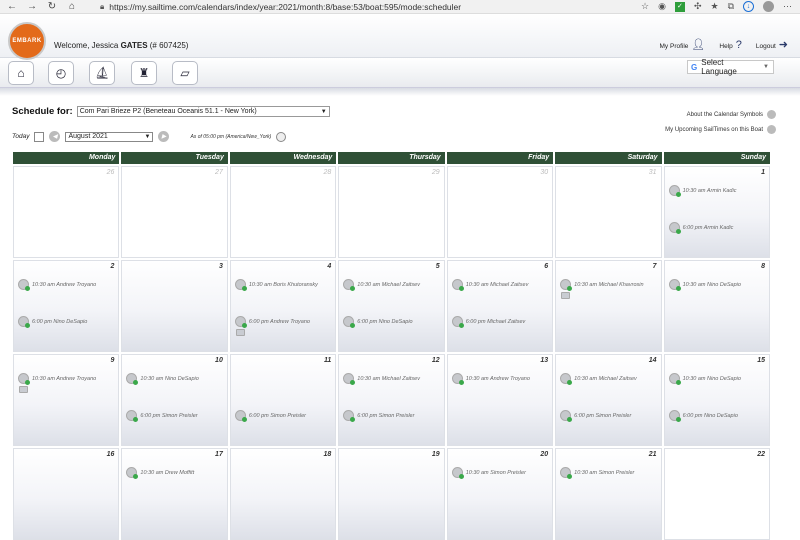 This screenshot has width=800, height=540. What do you see at coordinates (748, 6) in the screenshot?
I see `download-icon: ↓` at bounding box center [748, 6].